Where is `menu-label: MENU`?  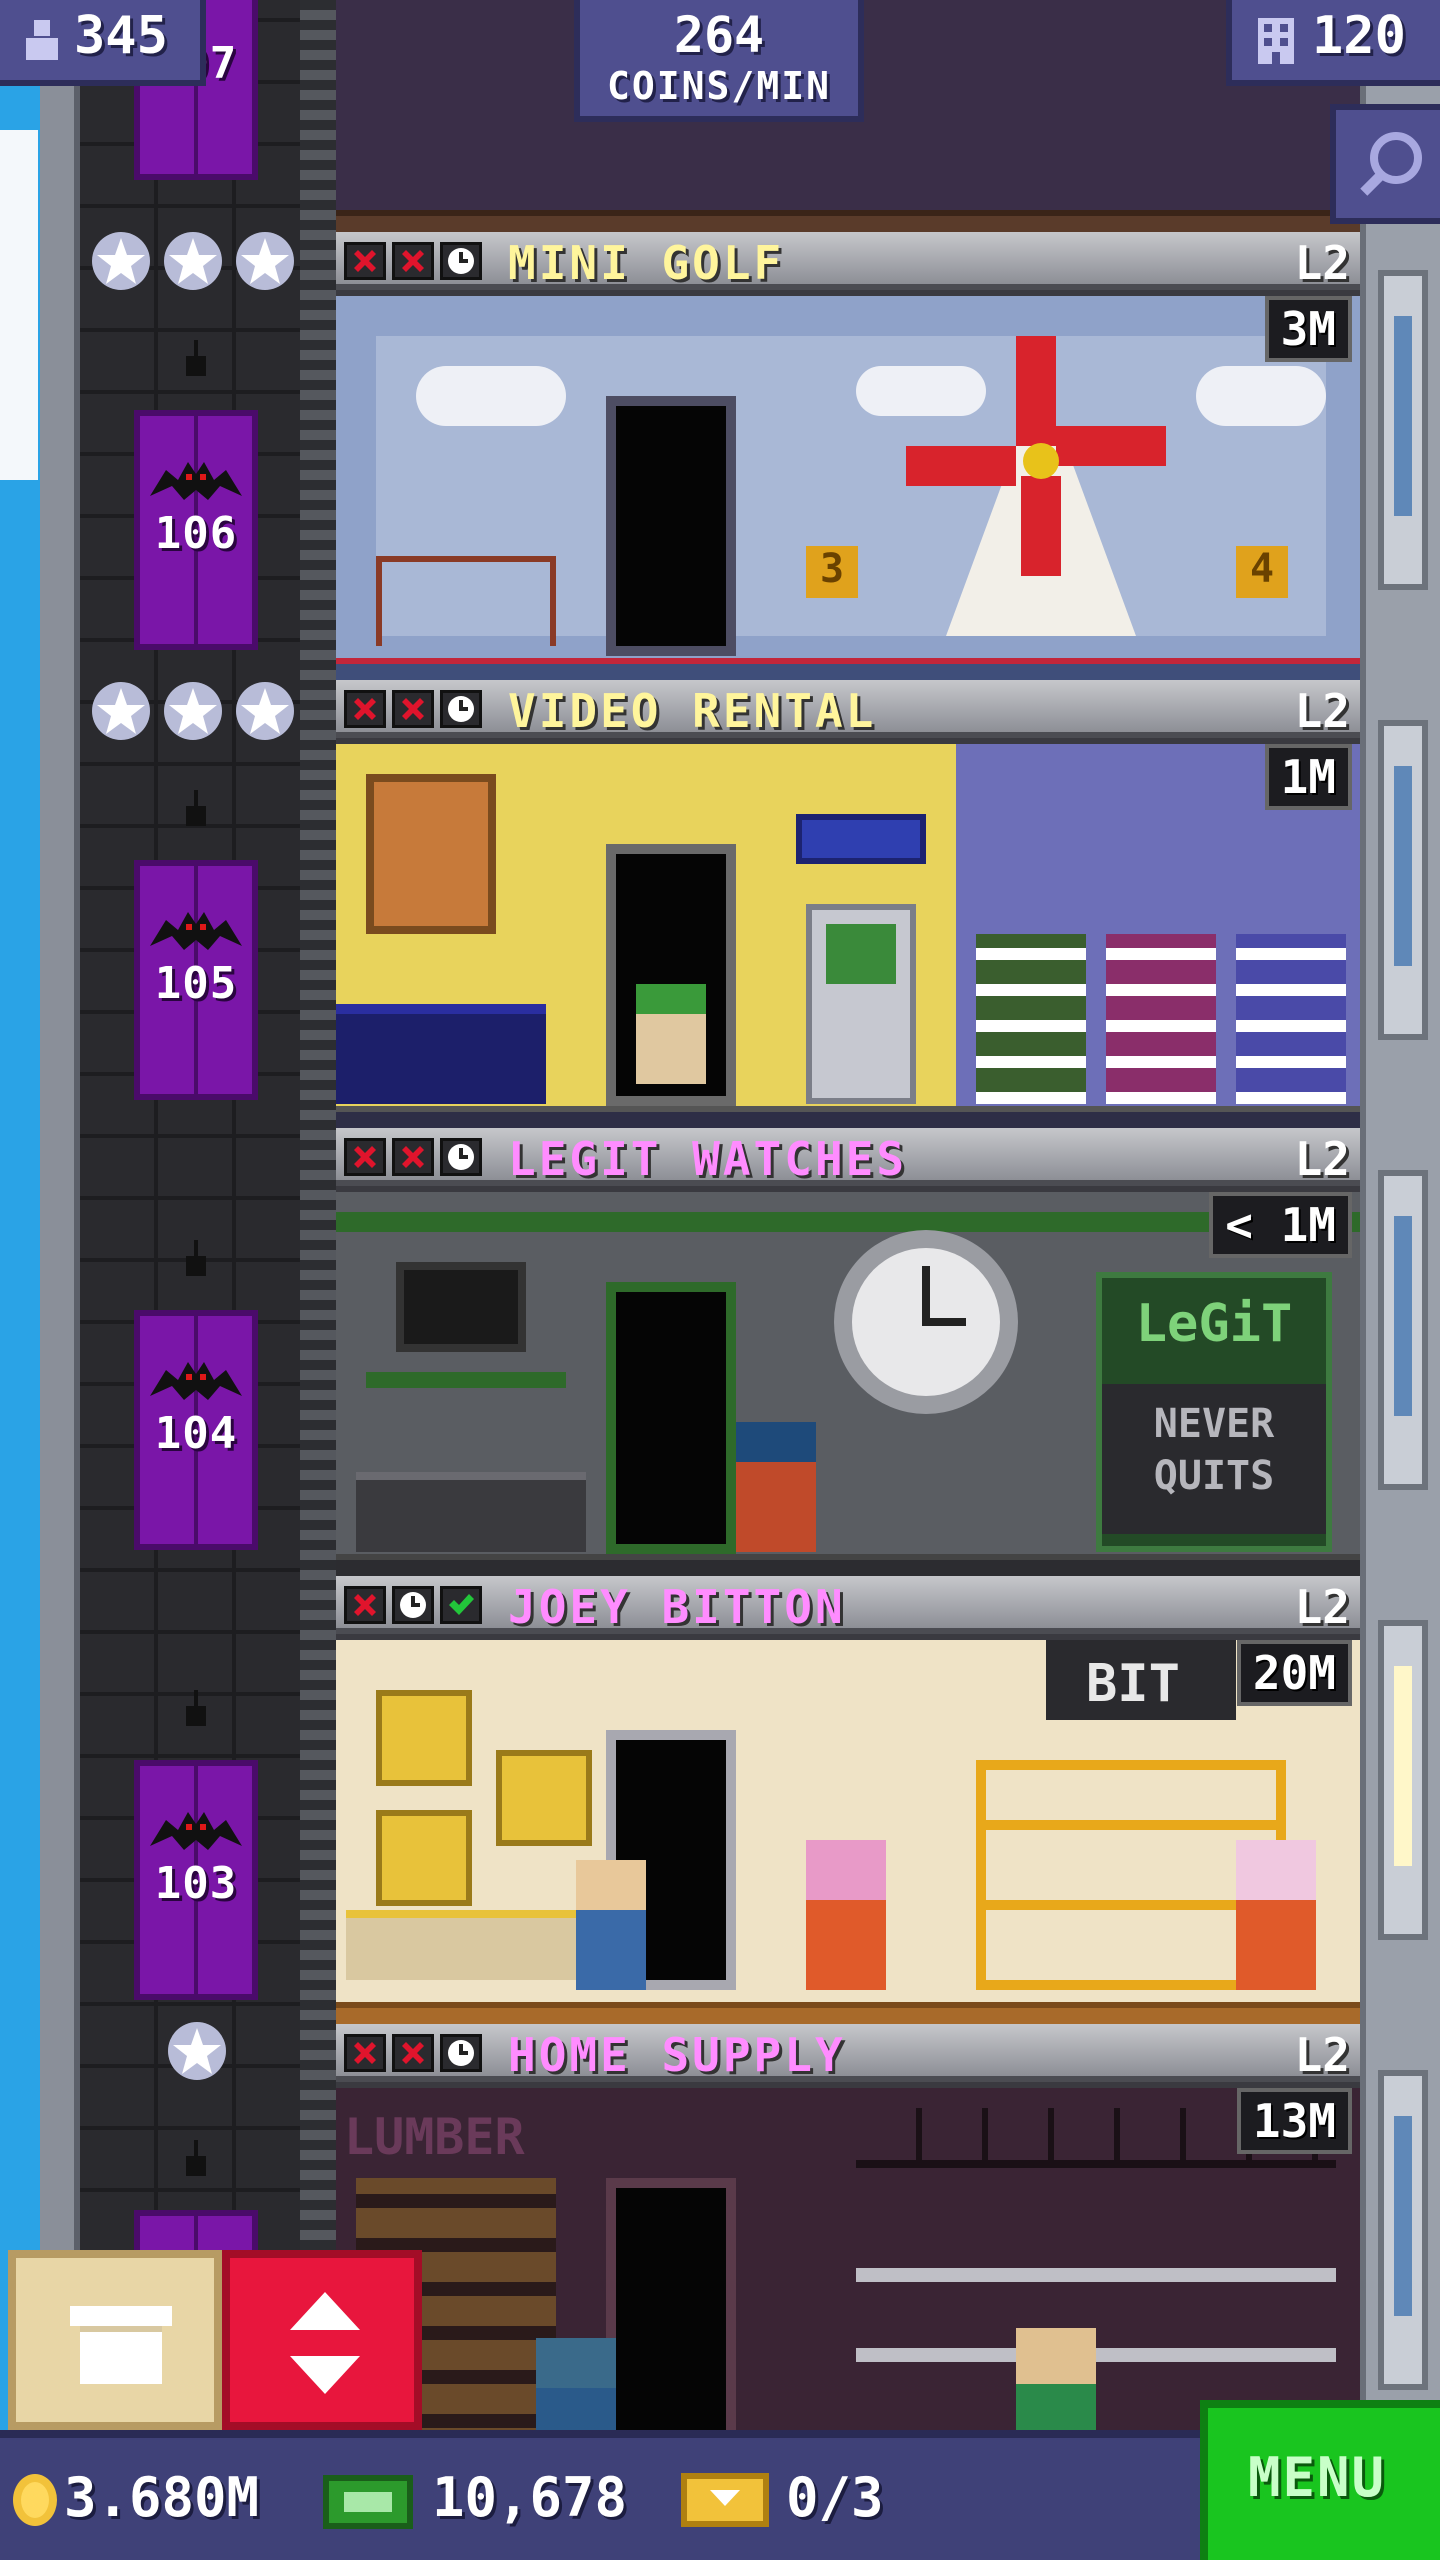 menu-label: MENU is located at coordinates (1317, 2477).